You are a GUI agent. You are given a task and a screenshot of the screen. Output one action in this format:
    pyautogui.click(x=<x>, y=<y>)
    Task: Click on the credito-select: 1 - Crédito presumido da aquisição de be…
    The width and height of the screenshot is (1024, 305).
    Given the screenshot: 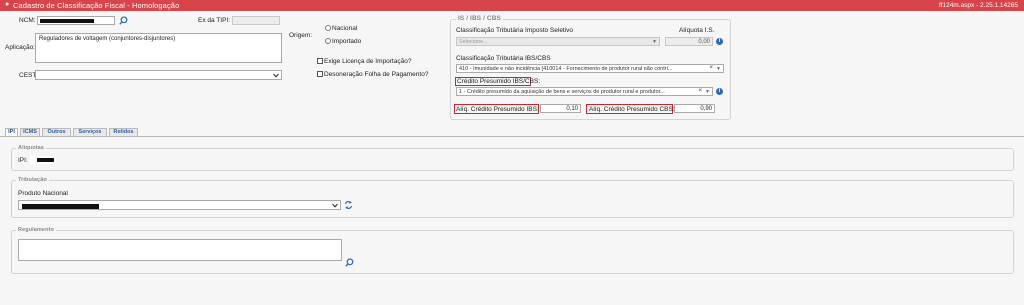 What is the action you would take?
    pyautogui.click(x=584, y=91)
    